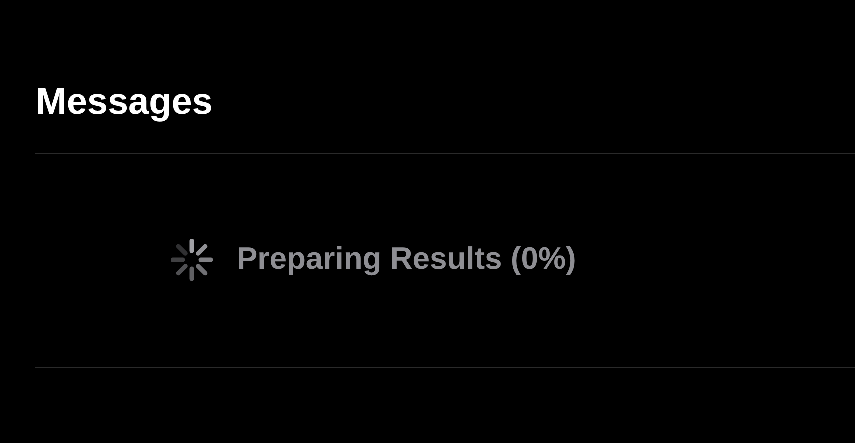 This screenshot has width=855, height=443. What do you see at coordinates (406, 259) in the screenshot?
I see `status-text: Preparing Results (0%)` at bounding box center [406, 259].